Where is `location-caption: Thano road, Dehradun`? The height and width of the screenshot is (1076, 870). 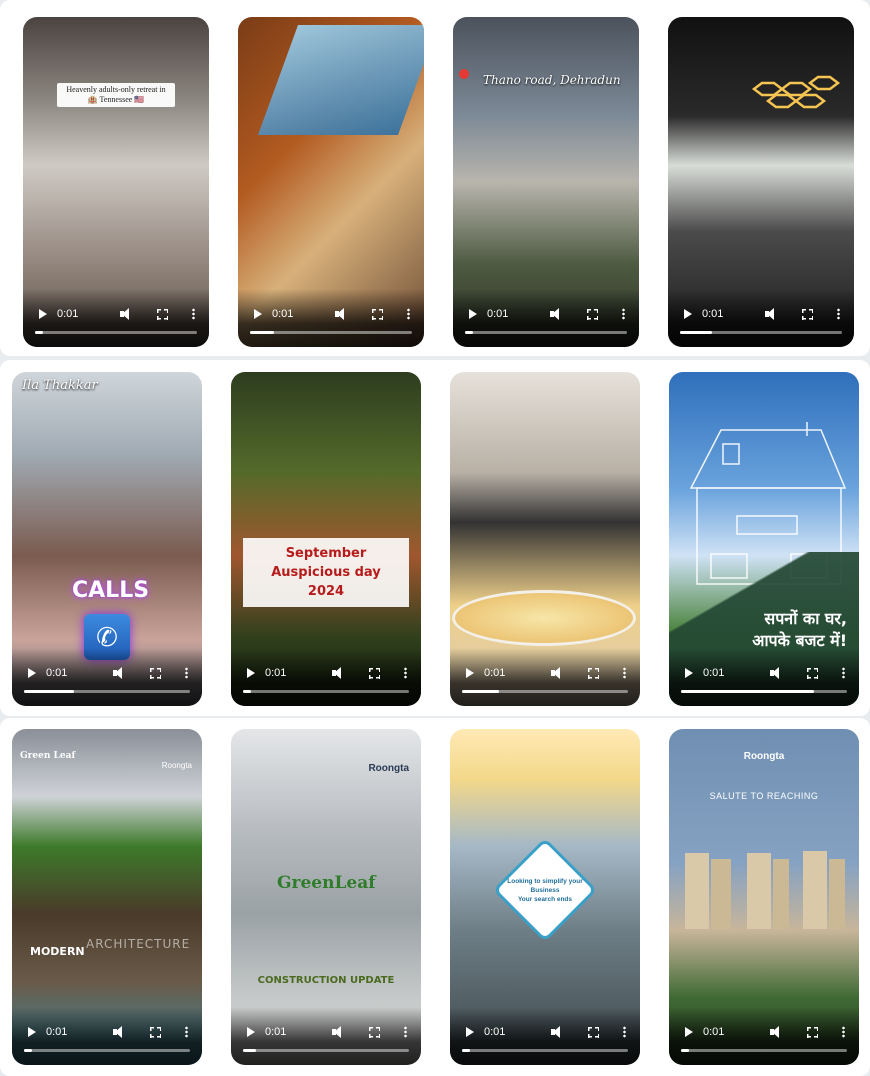 location-caption: Thano road, Dehradun is located at coordinates (552, 80).